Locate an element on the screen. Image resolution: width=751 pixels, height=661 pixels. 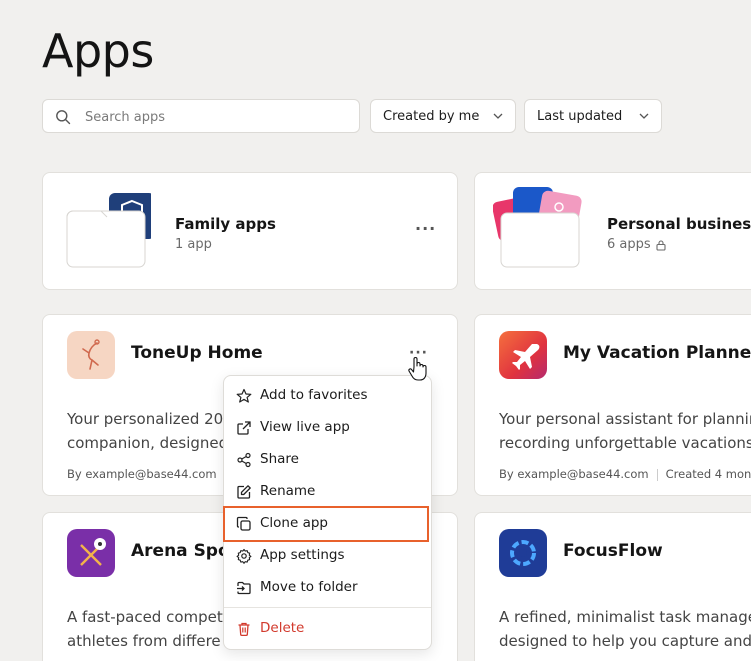
folder-app-count: 1 app is located at coordinates (193, 244).